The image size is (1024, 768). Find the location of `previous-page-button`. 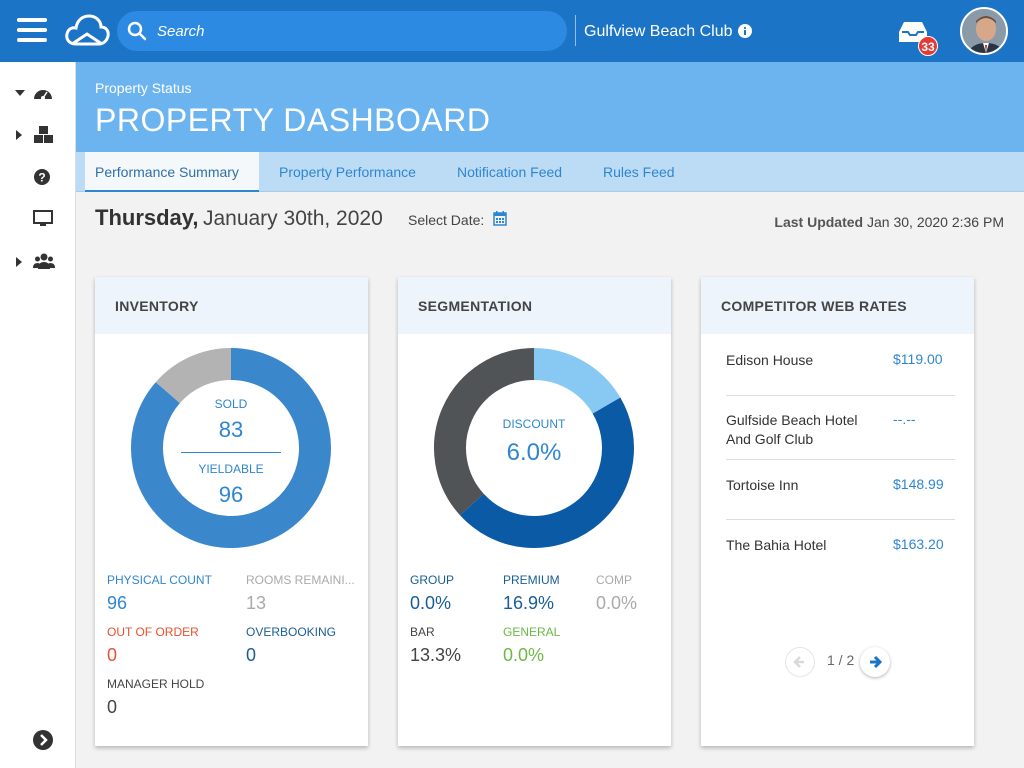

previous-page-button is located at coordinates (800, 662).